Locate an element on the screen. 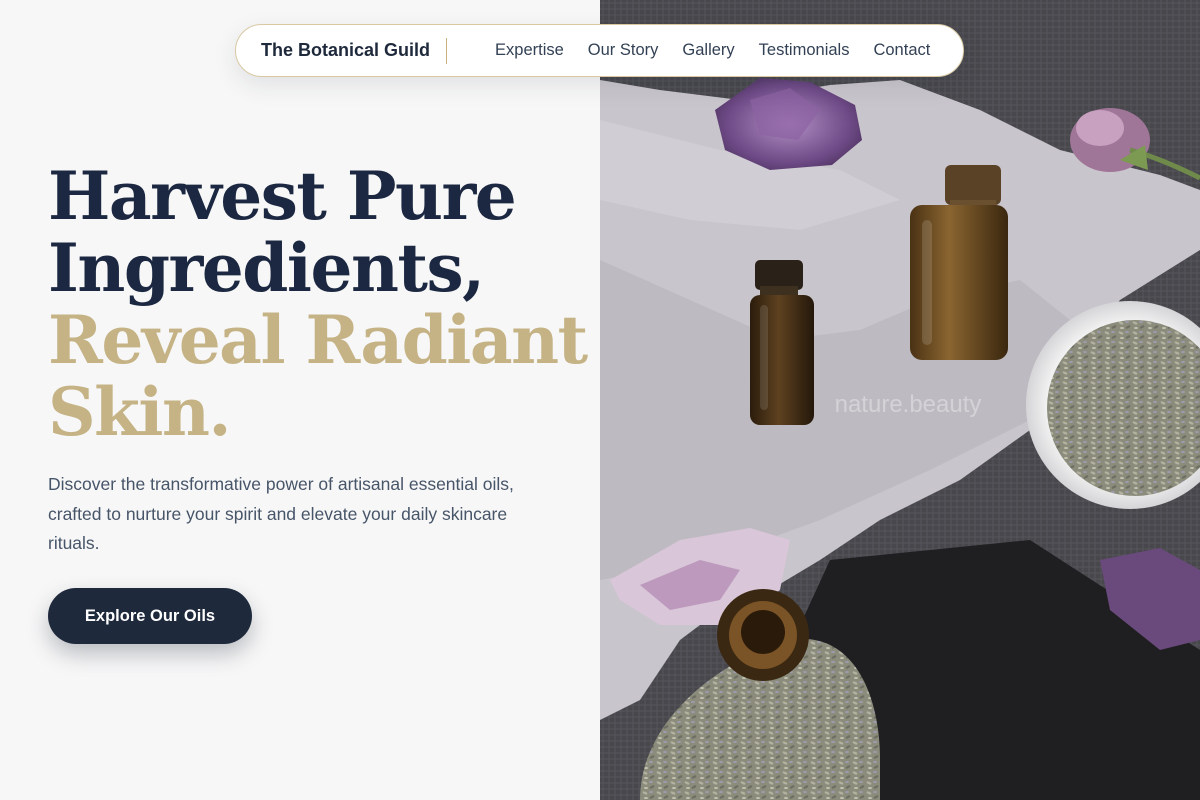 The height and width of the screenshot is (800, 1200). nav-link-our-story: Our Story is located at coordinates (623, 50).